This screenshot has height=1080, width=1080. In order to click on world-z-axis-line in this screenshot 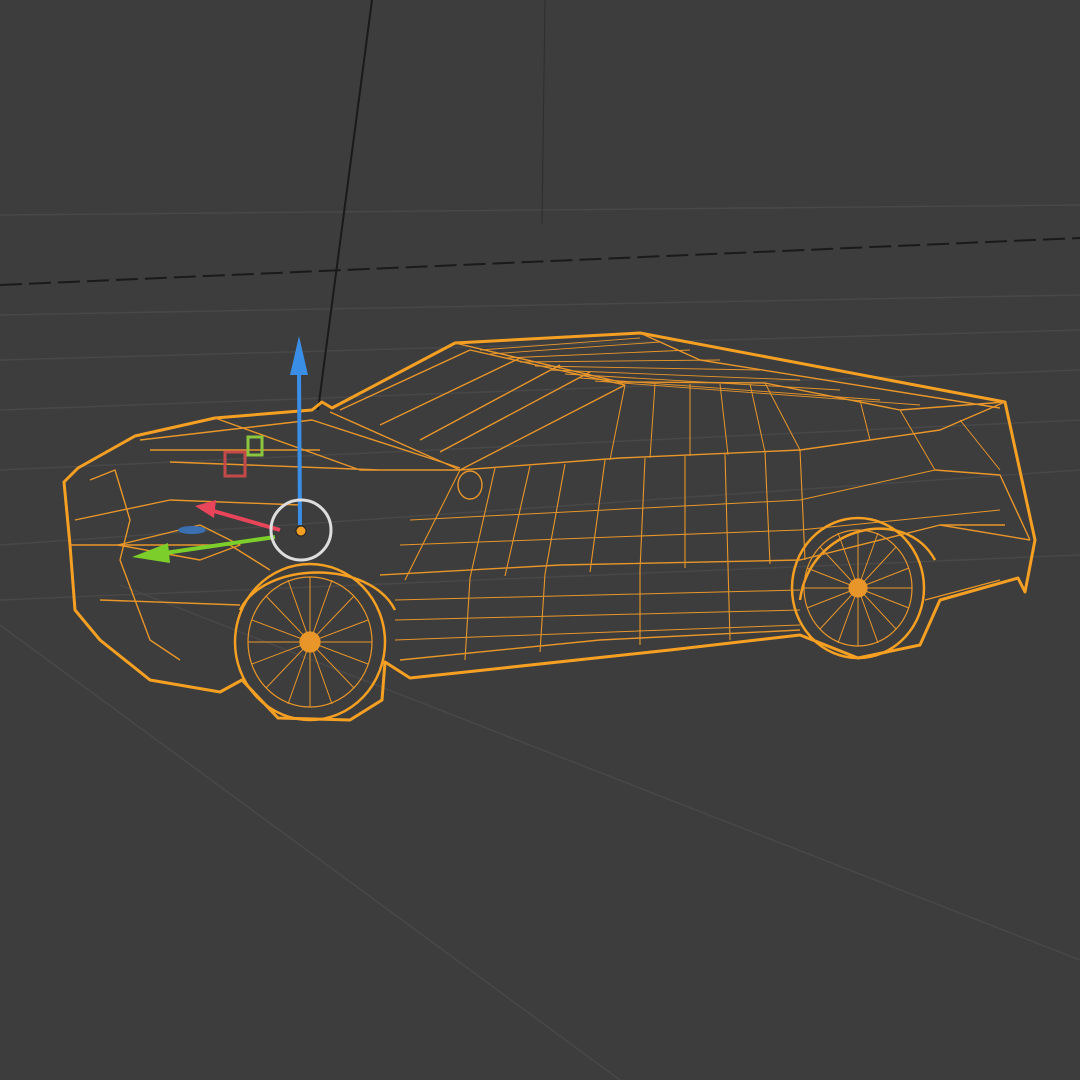, I will do `click(345, 205)`.